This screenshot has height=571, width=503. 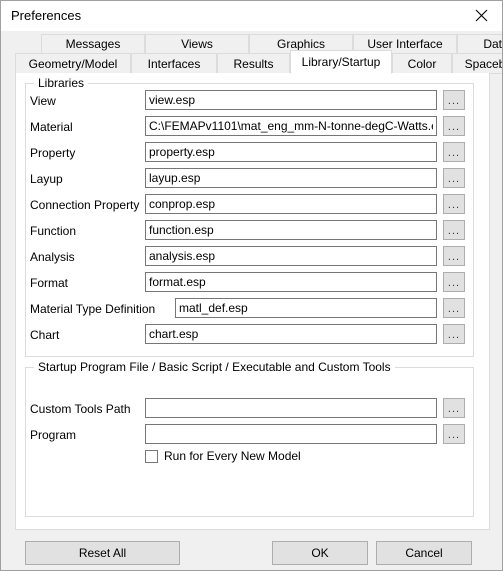 What do you see at coordinates (151, 456) in the screenshot?
I see `checkbox-box-icon` at bounding box center [151, 456].